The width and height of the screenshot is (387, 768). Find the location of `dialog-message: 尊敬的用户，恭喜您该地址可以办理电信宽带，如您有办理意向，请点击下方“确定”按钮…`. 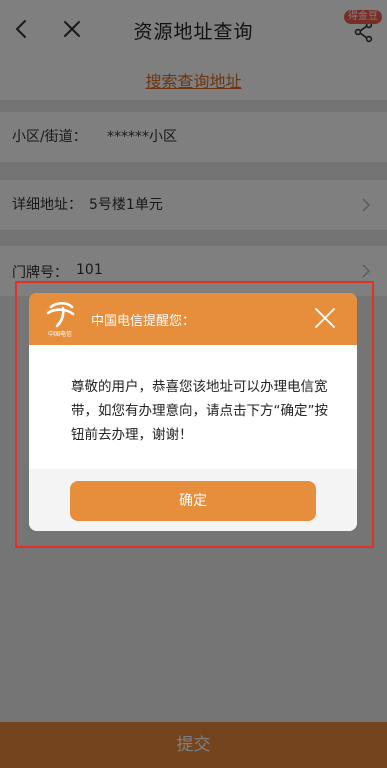

dialog-message: 尊敬的用户，恭喜您该地址可以办理电信宽带，如您有办理意向，请点击下方“确定”按钮… is located at coordinates (199, 411).